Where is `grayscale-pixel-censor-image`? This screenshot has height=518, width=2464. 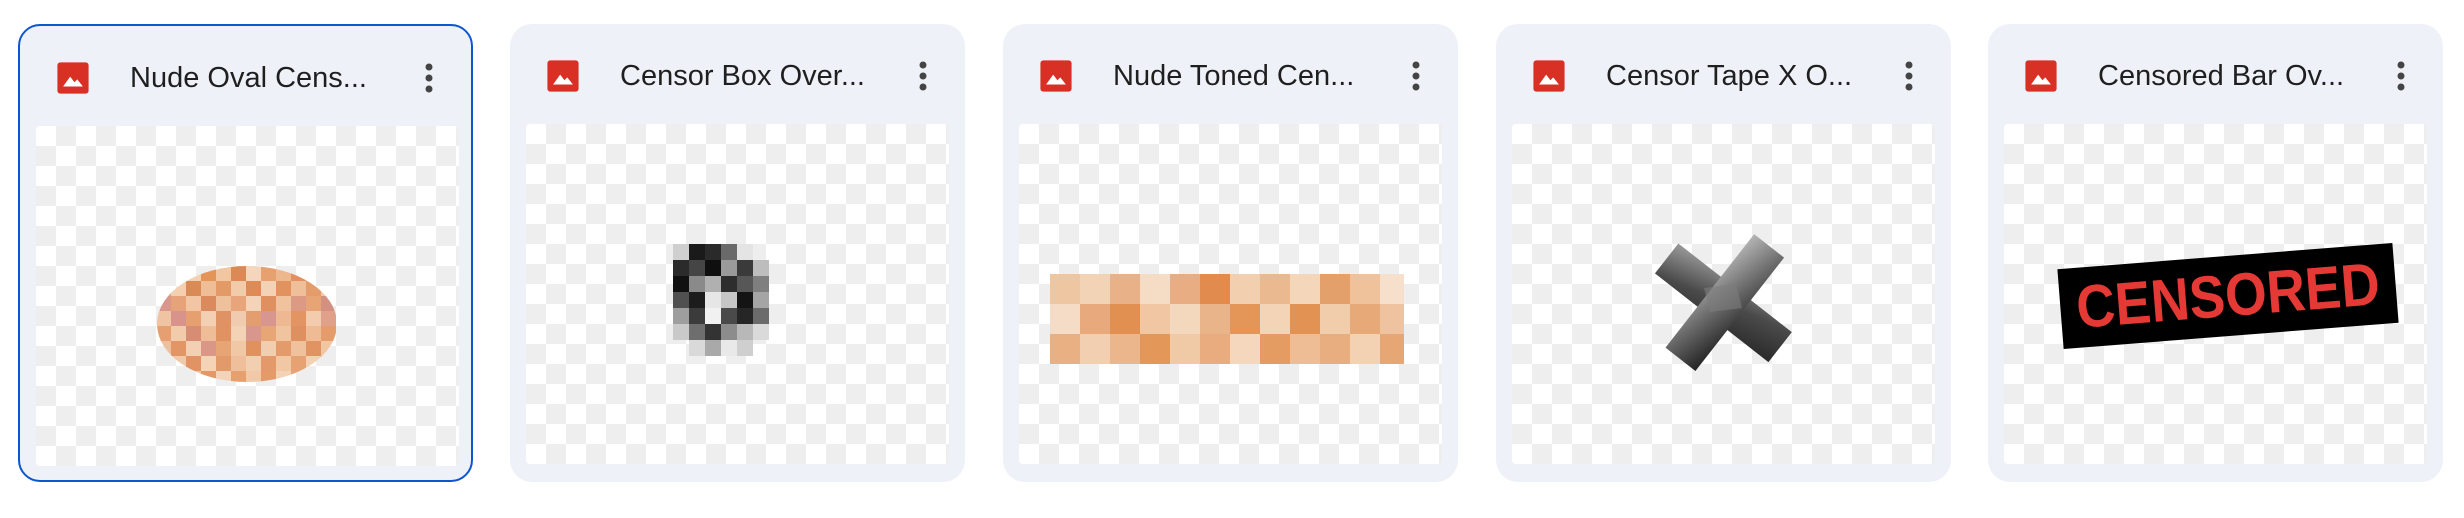
grayscale-pixel-censor-image is located at coordinates (721, 300).